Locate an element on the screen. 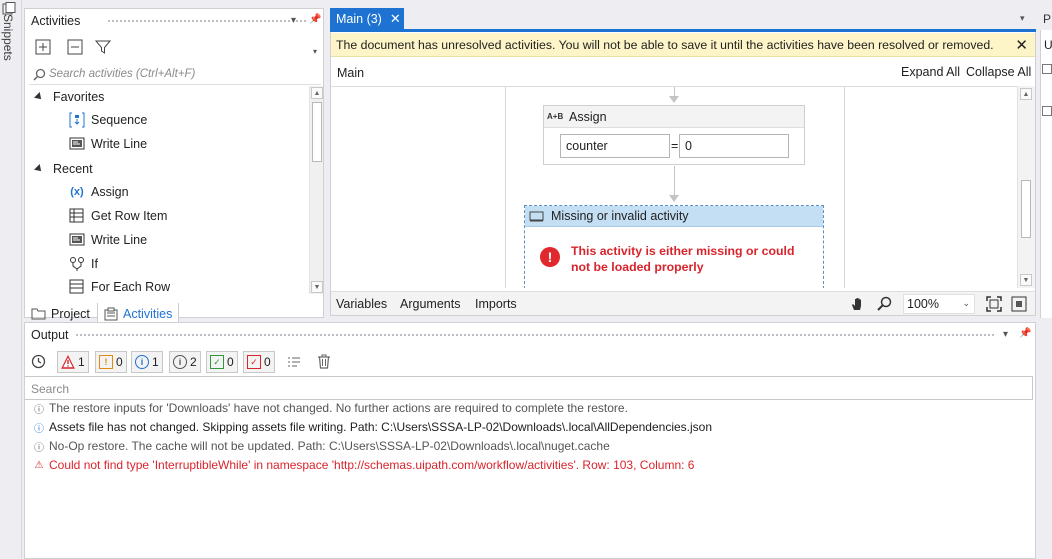 The image size is (1052, 559). flow-connector is located at coordinates (674, 181).